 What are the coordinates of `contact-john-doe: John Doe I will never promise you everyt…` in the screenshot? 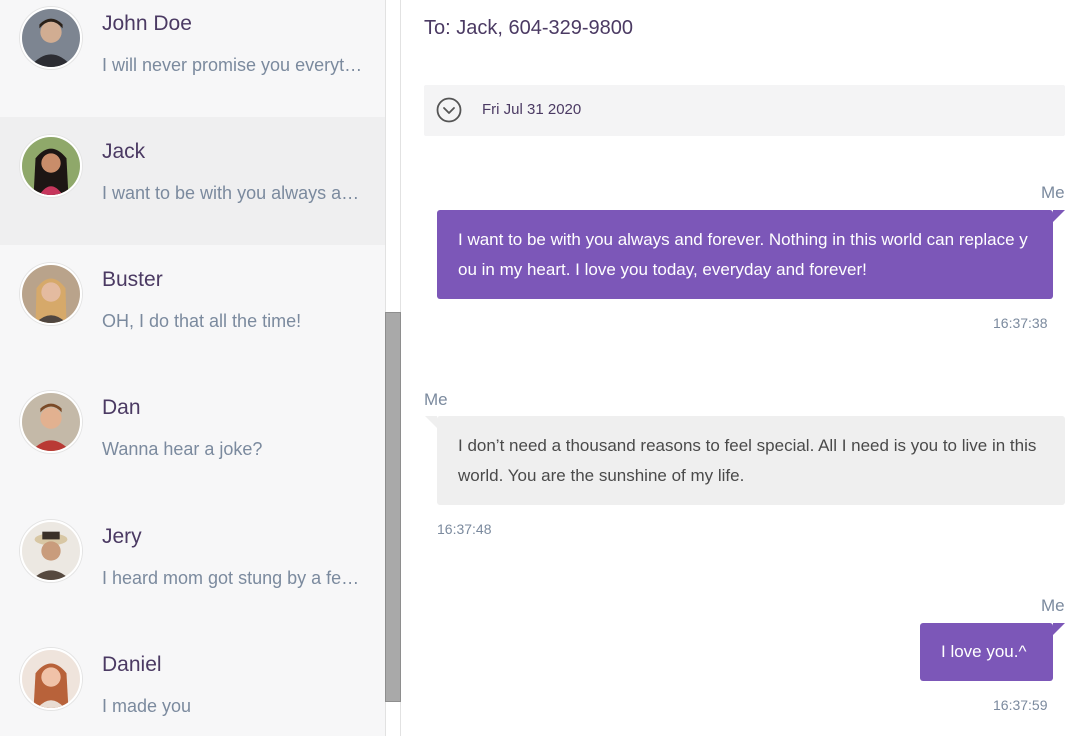 It's located at (192, 58).